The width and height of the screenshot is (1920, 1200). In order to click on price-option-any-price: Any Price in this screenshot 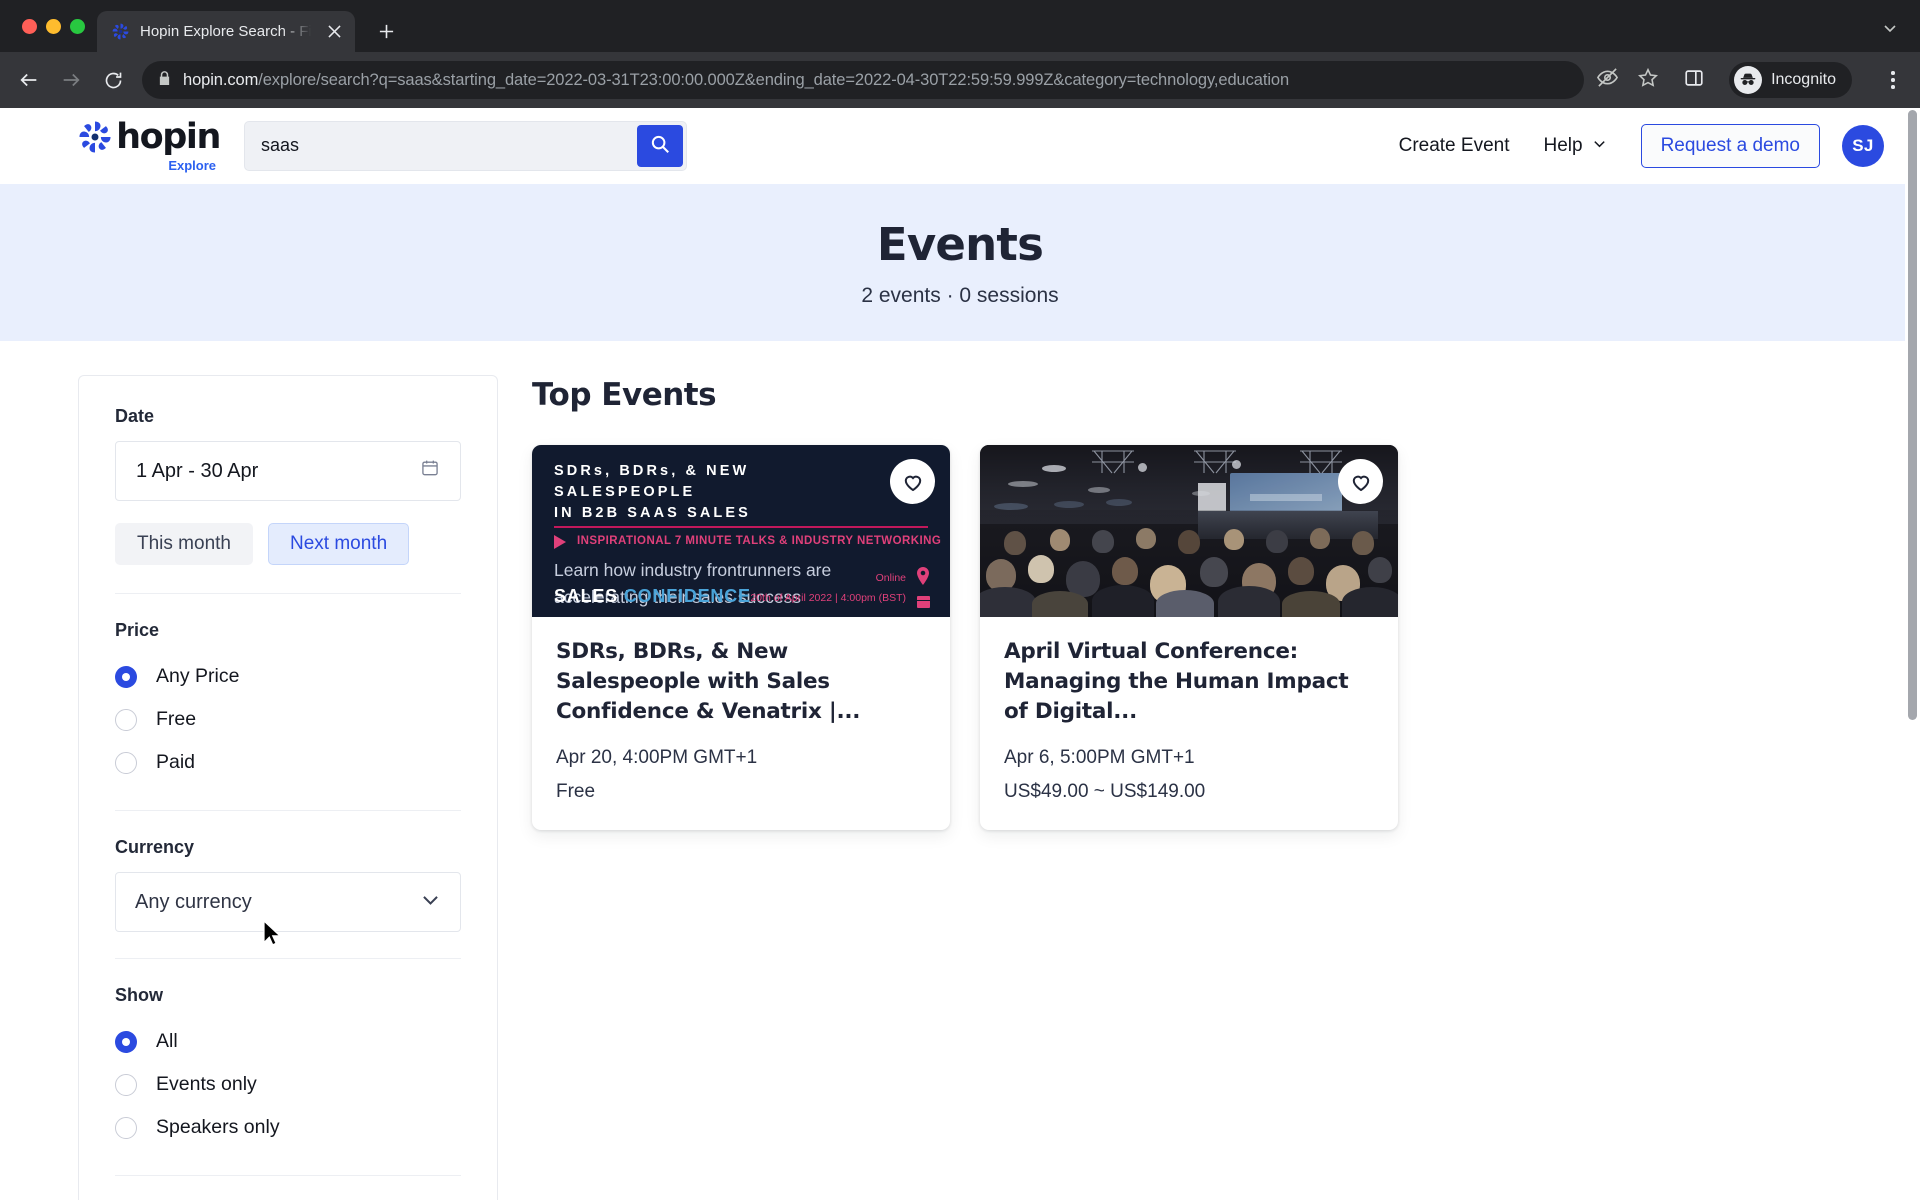, I will do `click(288, 676)`.